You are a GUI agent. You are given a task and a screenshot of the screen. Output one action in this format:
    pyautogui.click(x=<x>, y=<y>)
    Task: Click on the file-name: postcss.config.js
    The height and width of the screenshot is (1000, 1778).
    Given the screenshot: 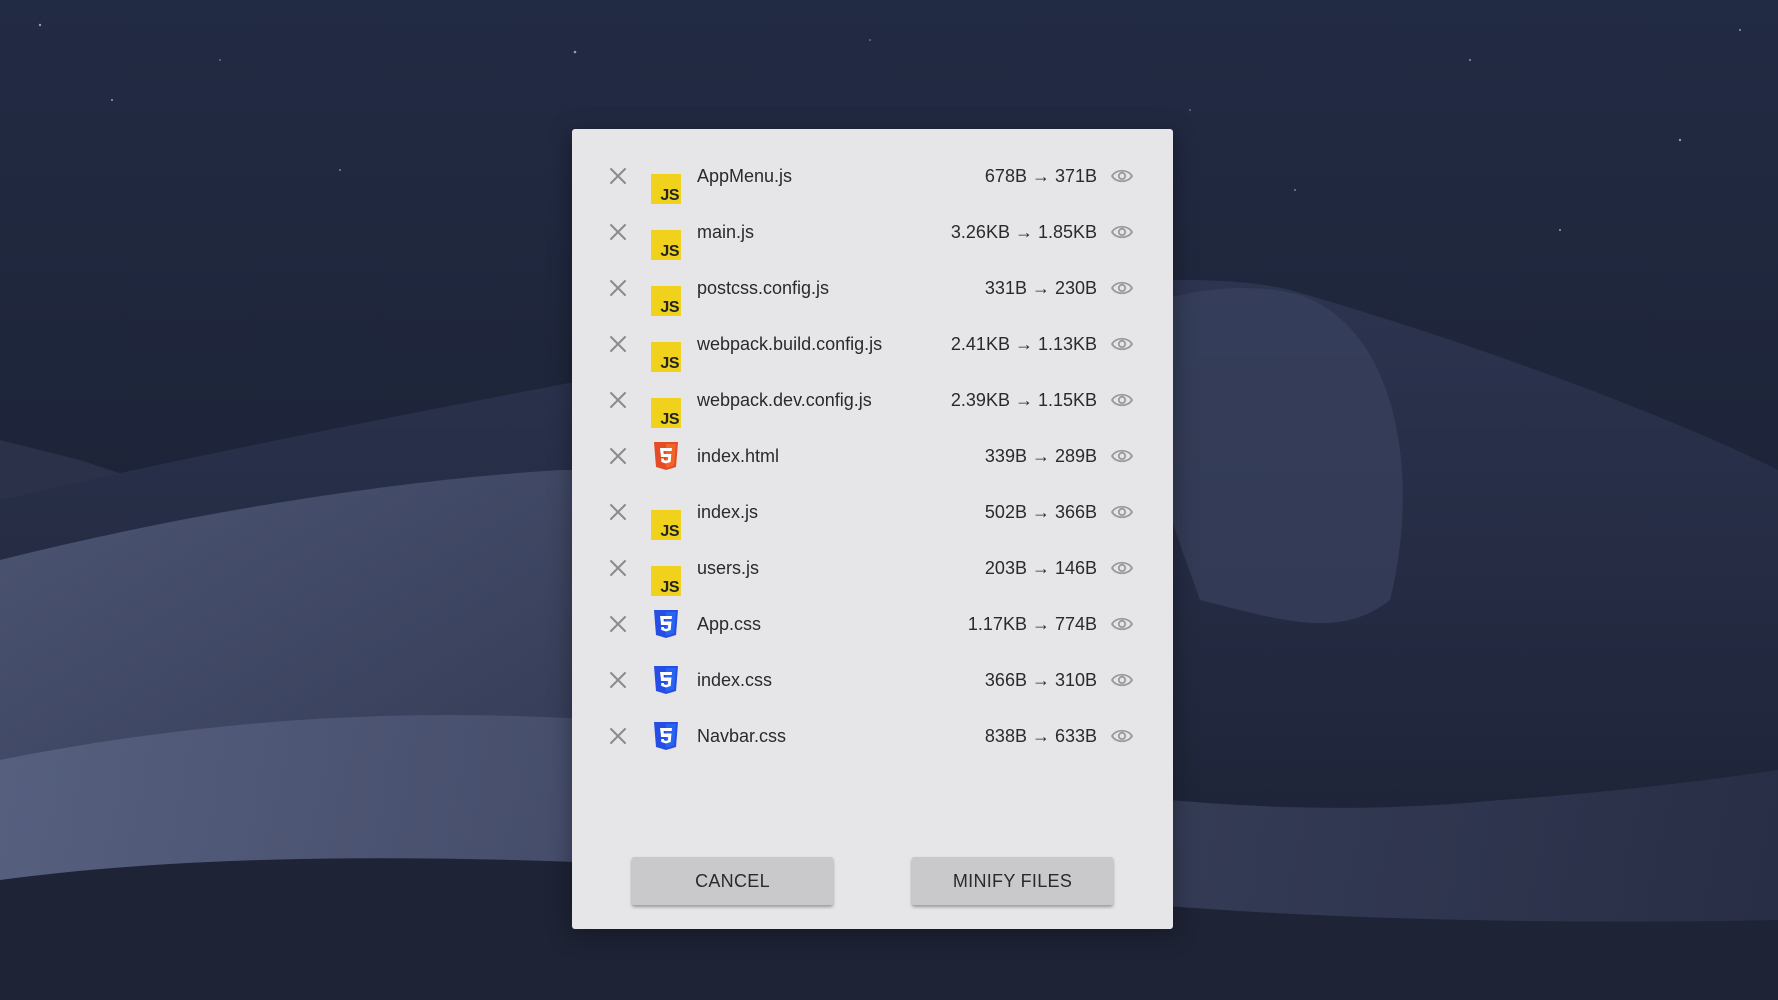 What is the action you would take?
    pyautogui.click(x=763, y=288)
    